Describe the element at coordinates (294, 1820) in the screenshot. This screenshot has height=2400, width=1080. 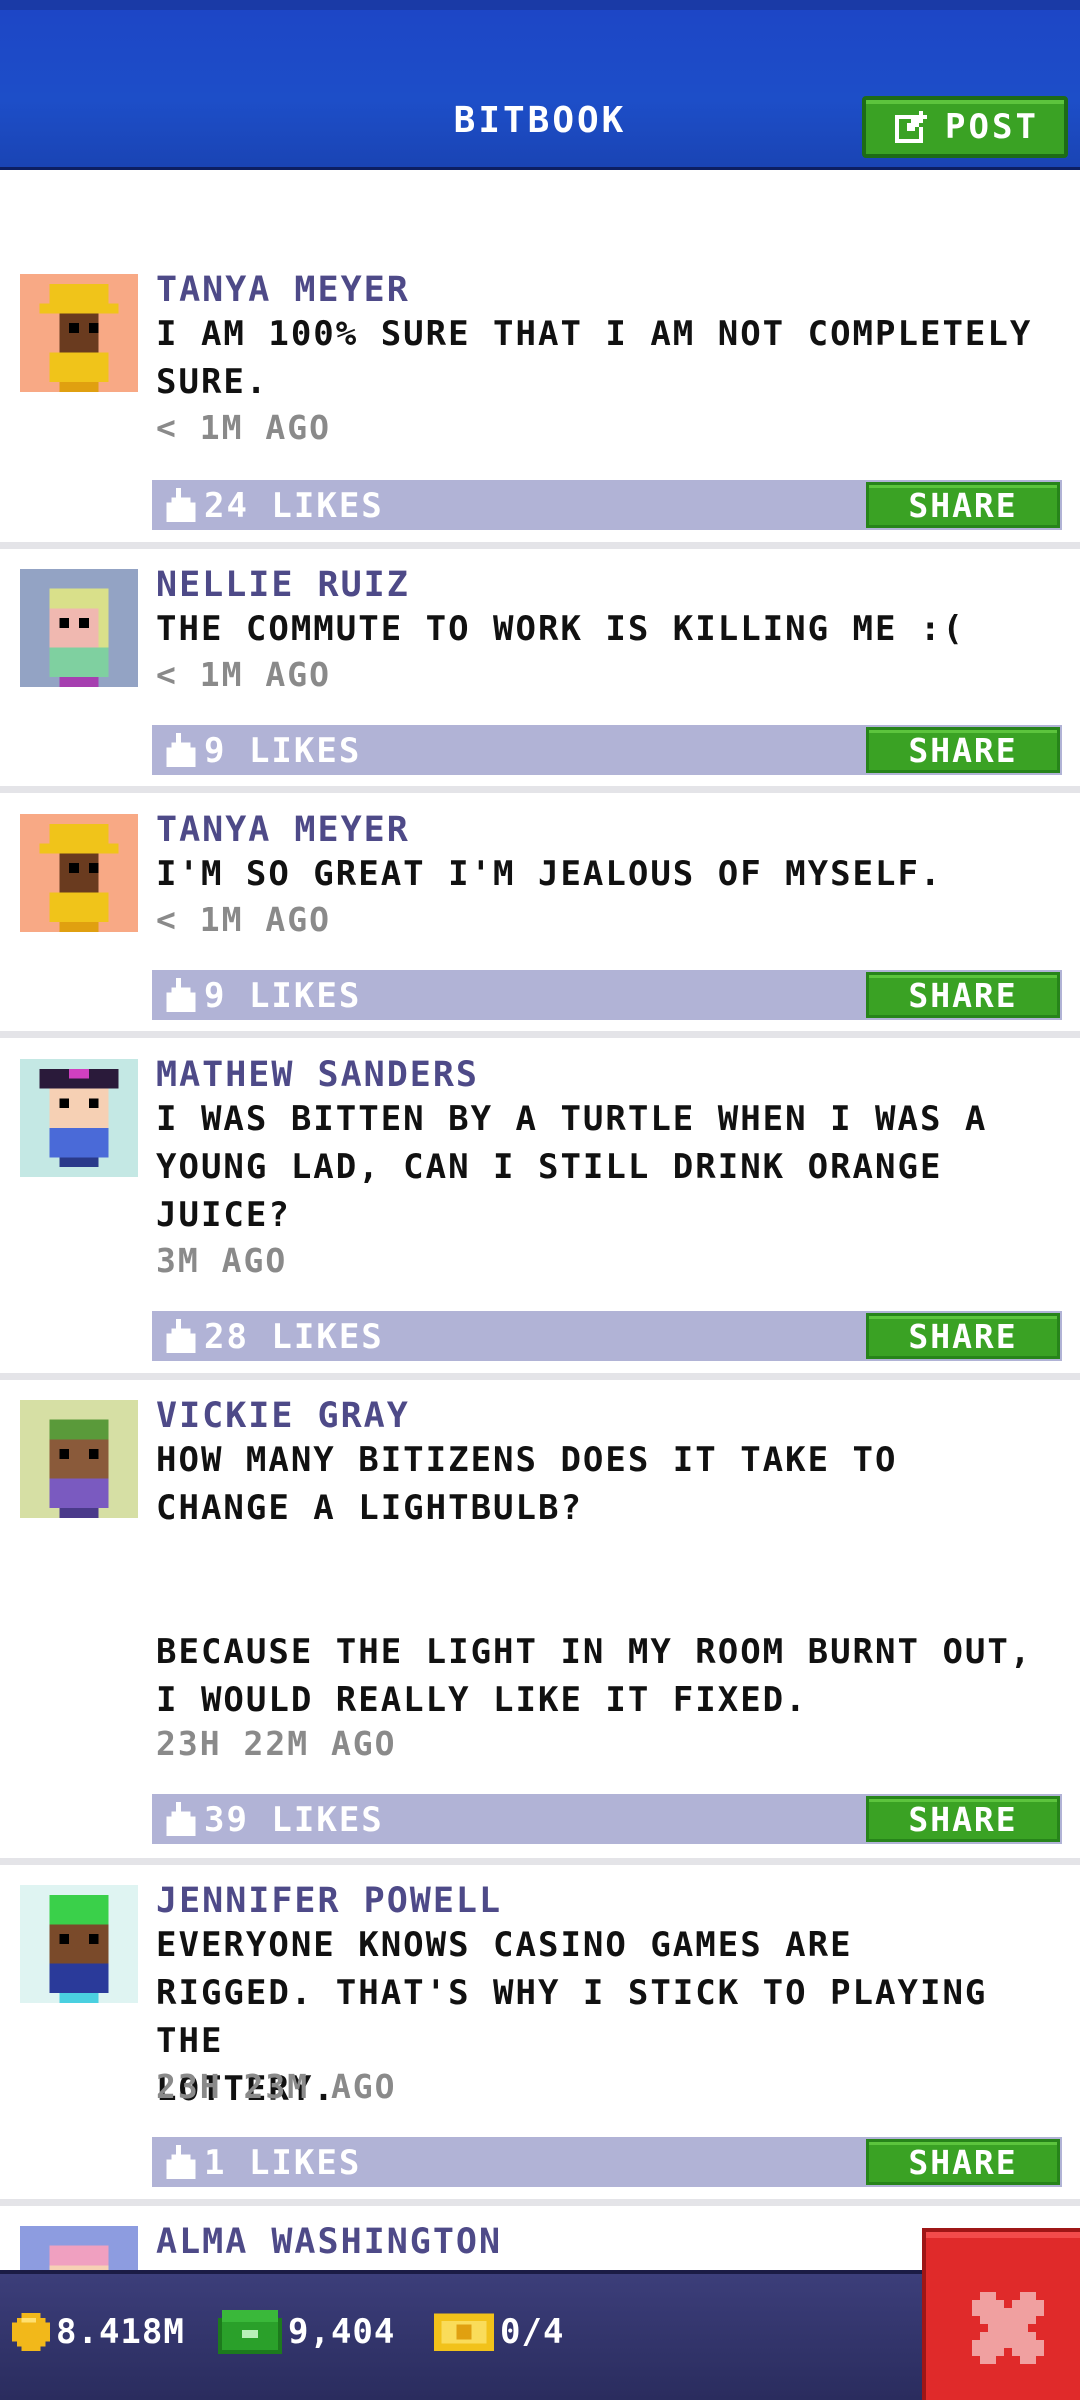
I see `likes-count: 39 LIKES` at that location.